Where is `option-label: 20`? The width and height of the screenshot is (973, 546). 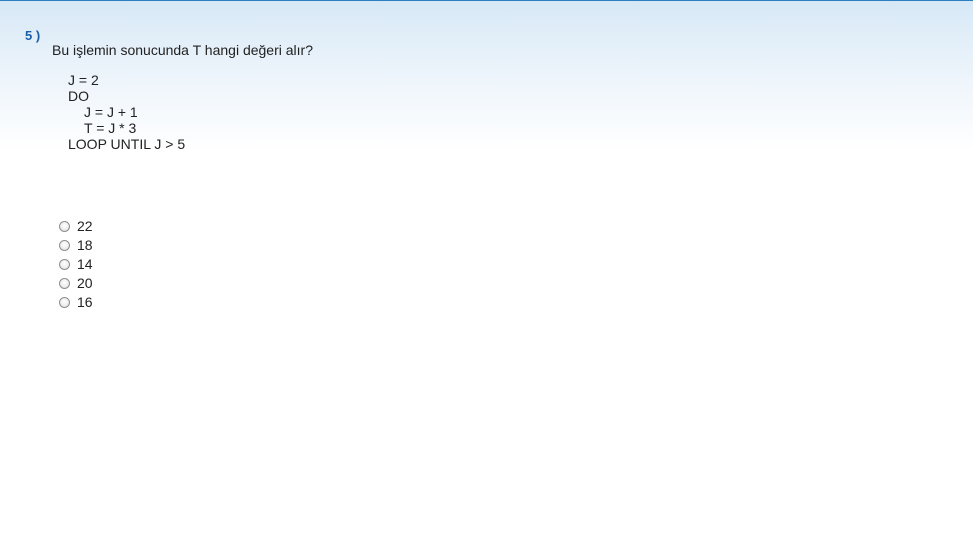
option-label: 20 is located at coordinates (85, 282).